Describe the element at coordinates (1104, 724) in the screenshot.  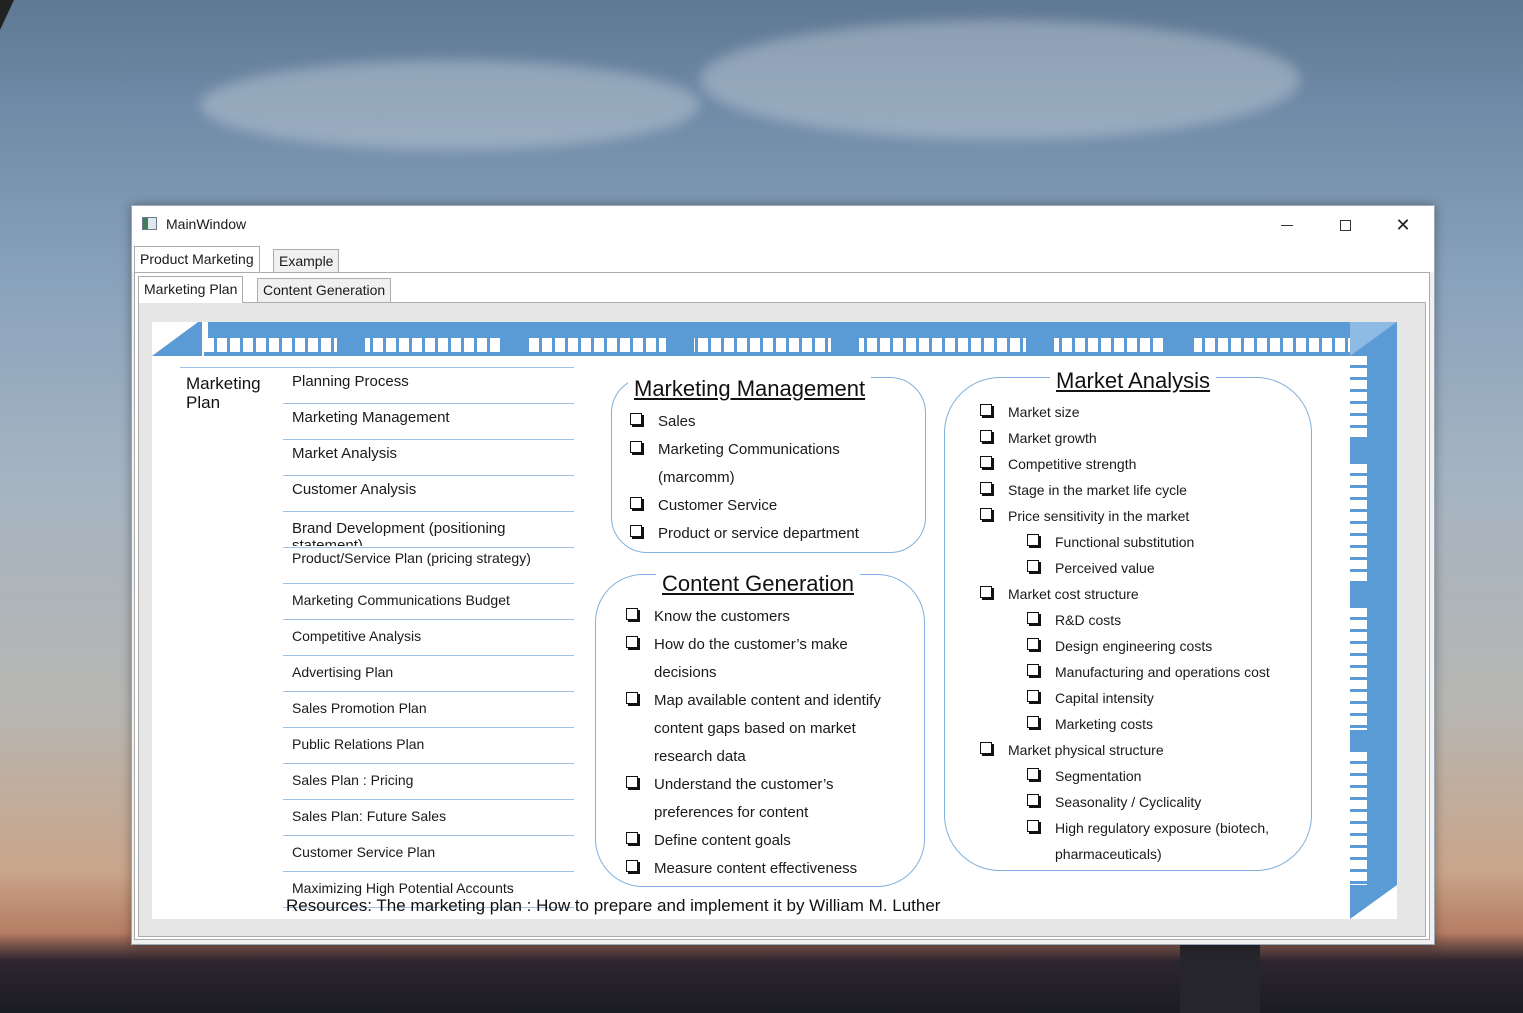
I see `checklist-item-text: Marketing costs` at that location.